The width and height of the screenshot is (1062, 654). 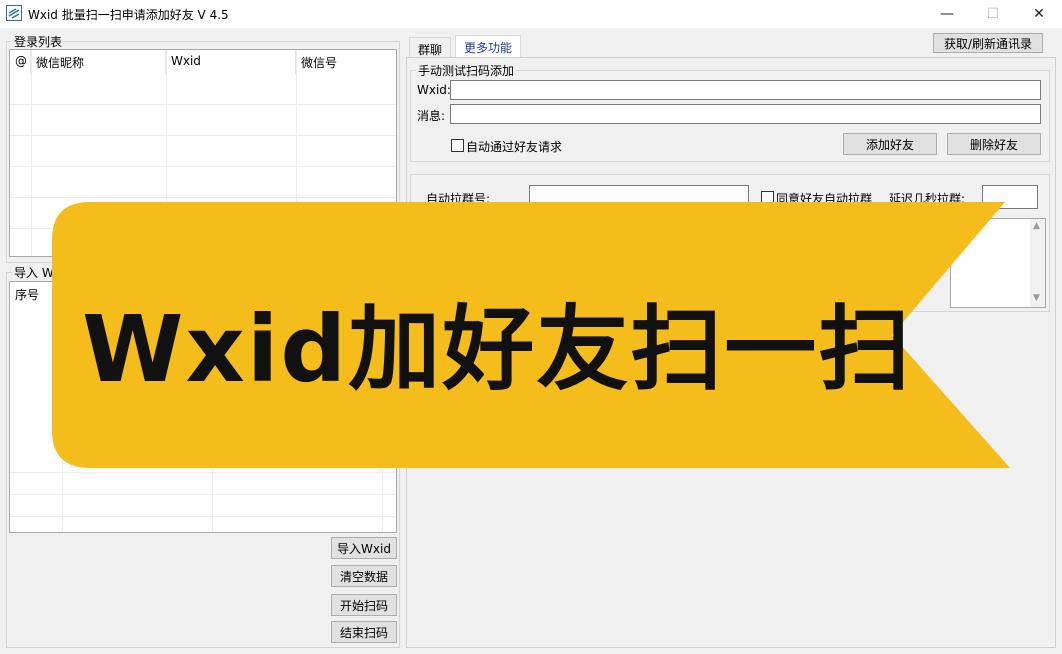 I want to click on message-label: 消息:, so click(x=431, y=116).